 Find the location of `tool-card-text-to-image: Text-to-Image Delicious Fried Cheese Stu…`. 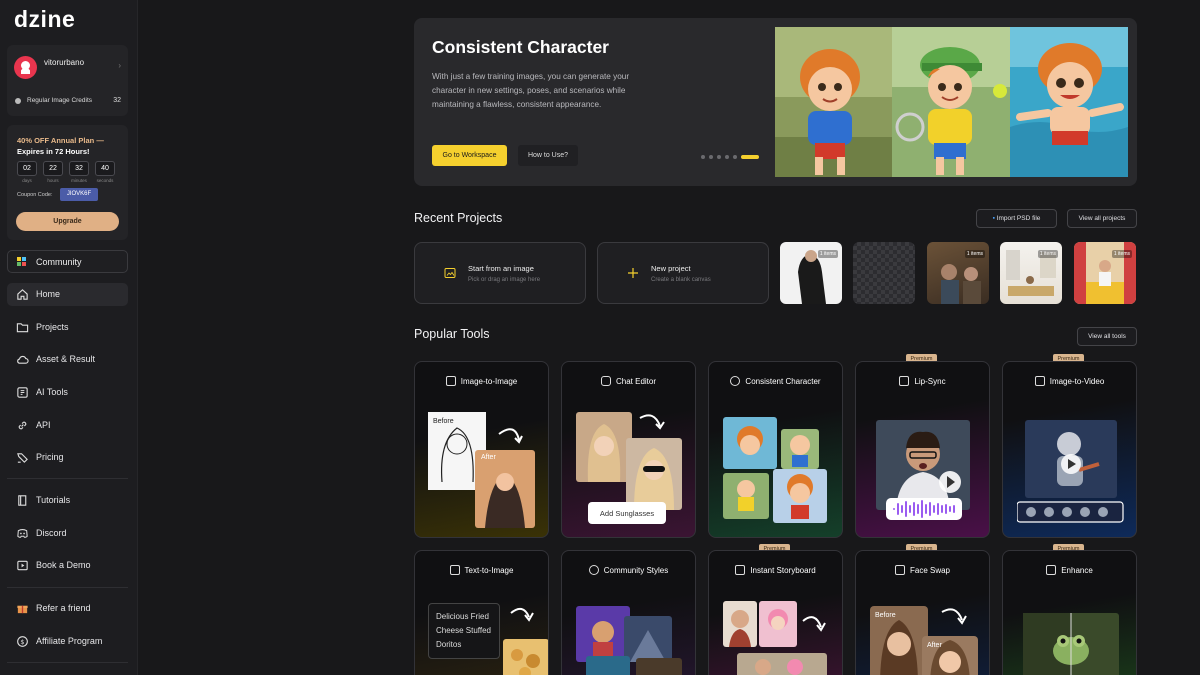

tool-card-text-to-image: Text-to-Image Delicious Fried Cheese Stu… is located at coordinates (481, 612).